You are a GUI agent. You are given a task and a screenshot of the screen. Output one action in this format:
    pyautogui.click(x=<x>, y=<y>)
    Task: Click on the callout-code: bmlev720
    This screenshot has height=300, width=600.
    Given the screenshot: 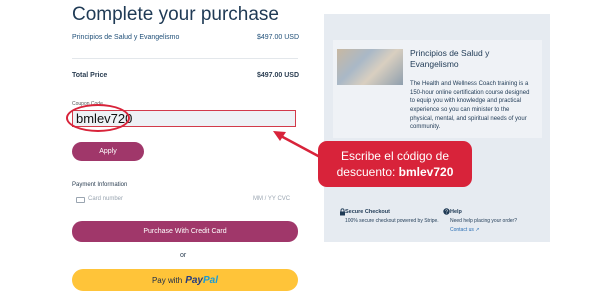 What is the action you would take?
    pyautogui.click(x=426, y=172)
    